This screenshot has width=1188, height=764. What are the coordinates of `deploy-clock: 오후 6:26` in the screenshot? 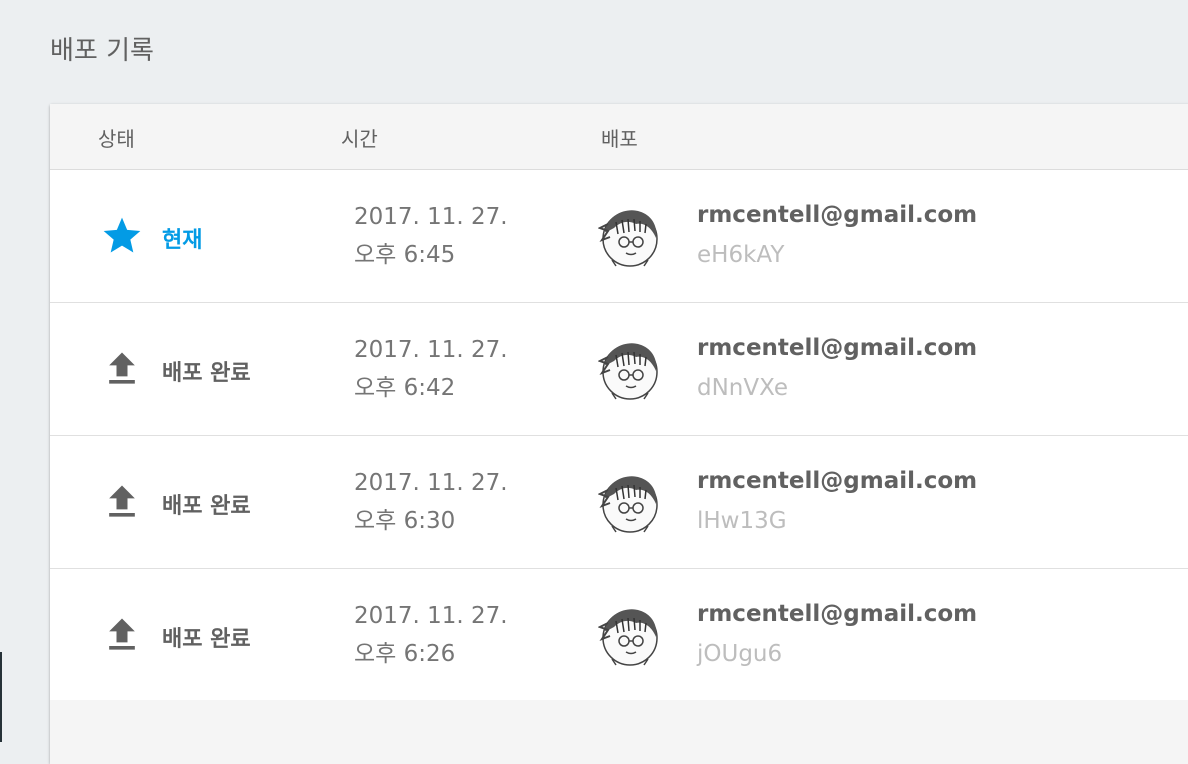 It's located at (405, 654).